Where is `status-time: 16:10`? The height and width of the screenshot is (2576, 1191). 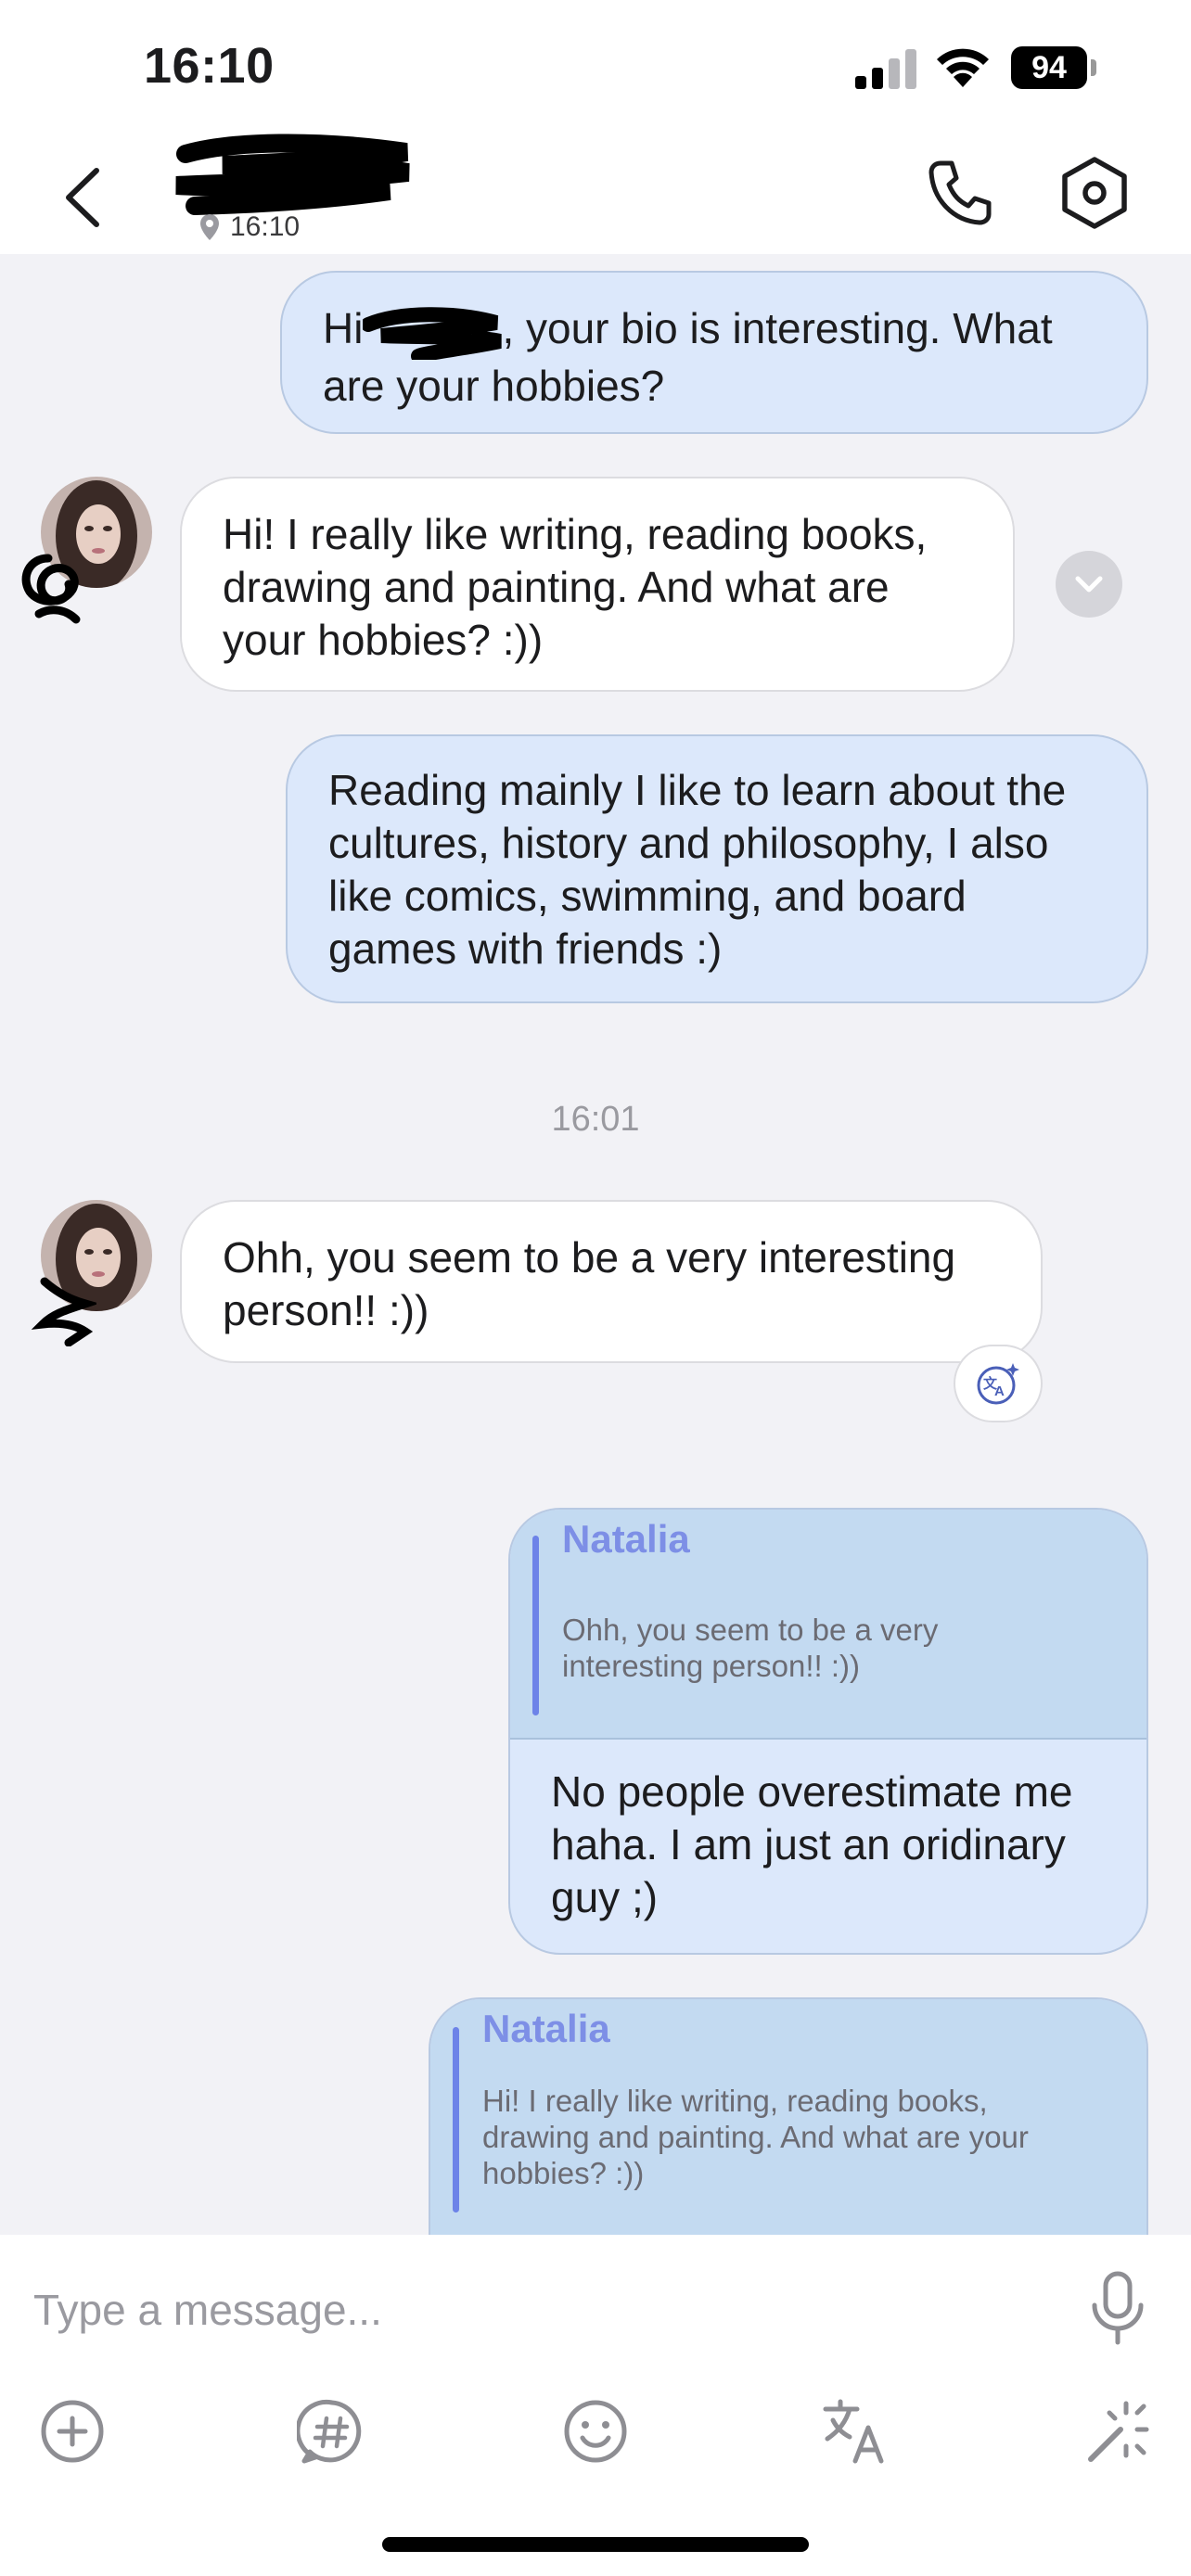 status-time: 16:10 is located at coordinates (209, 66).